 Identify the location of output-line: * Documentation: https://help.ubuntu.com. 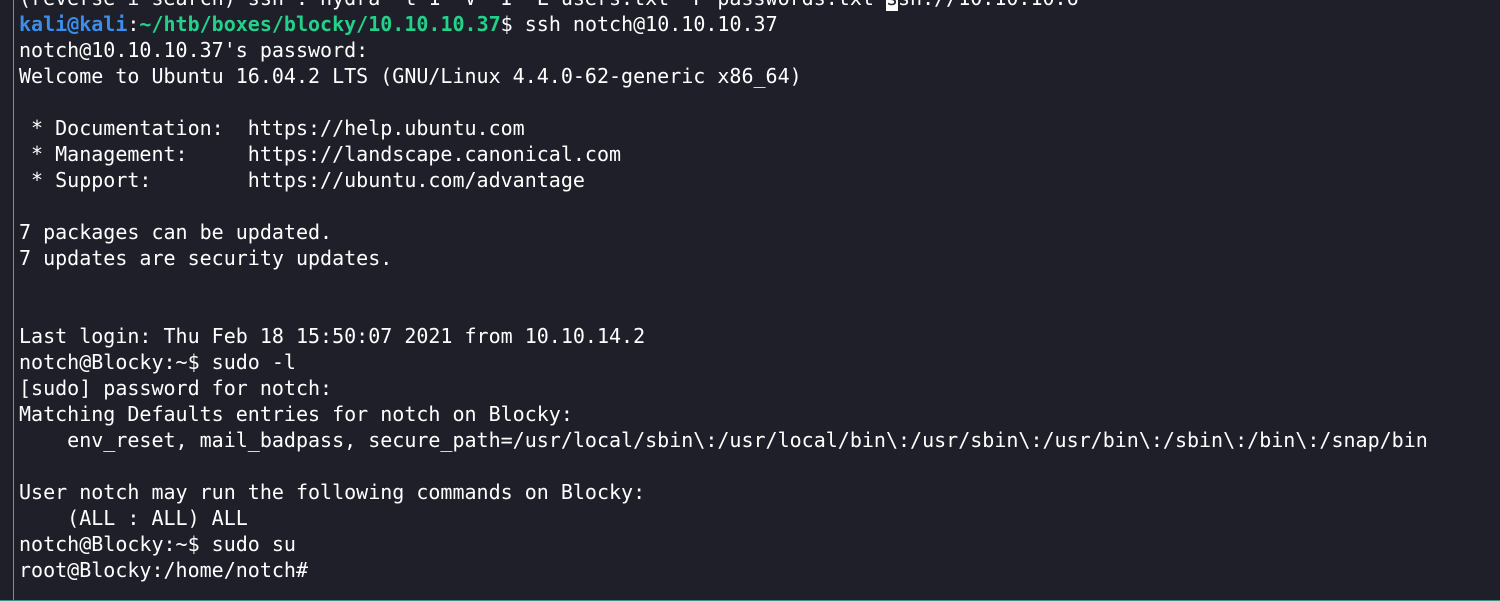
(272, 128).